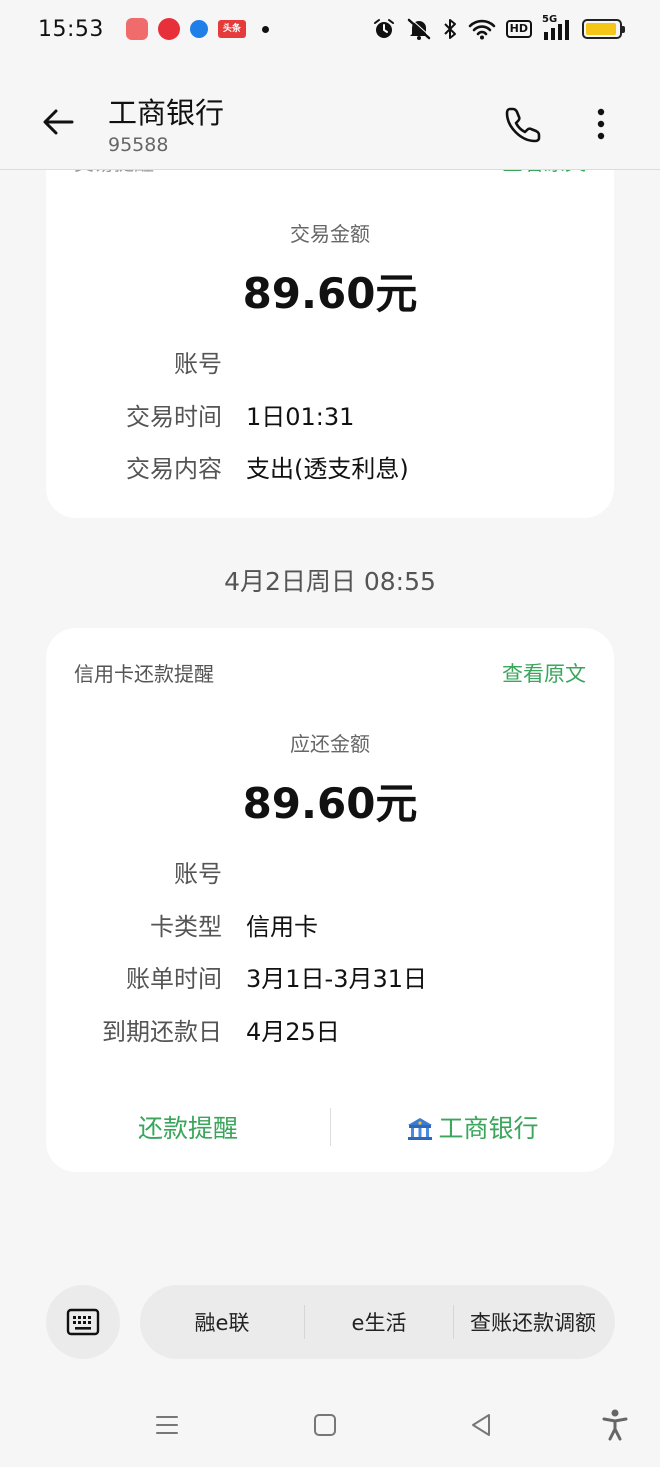 The image size is (660, 1467). I want to click on browser-app-icon, so click(198, 29).